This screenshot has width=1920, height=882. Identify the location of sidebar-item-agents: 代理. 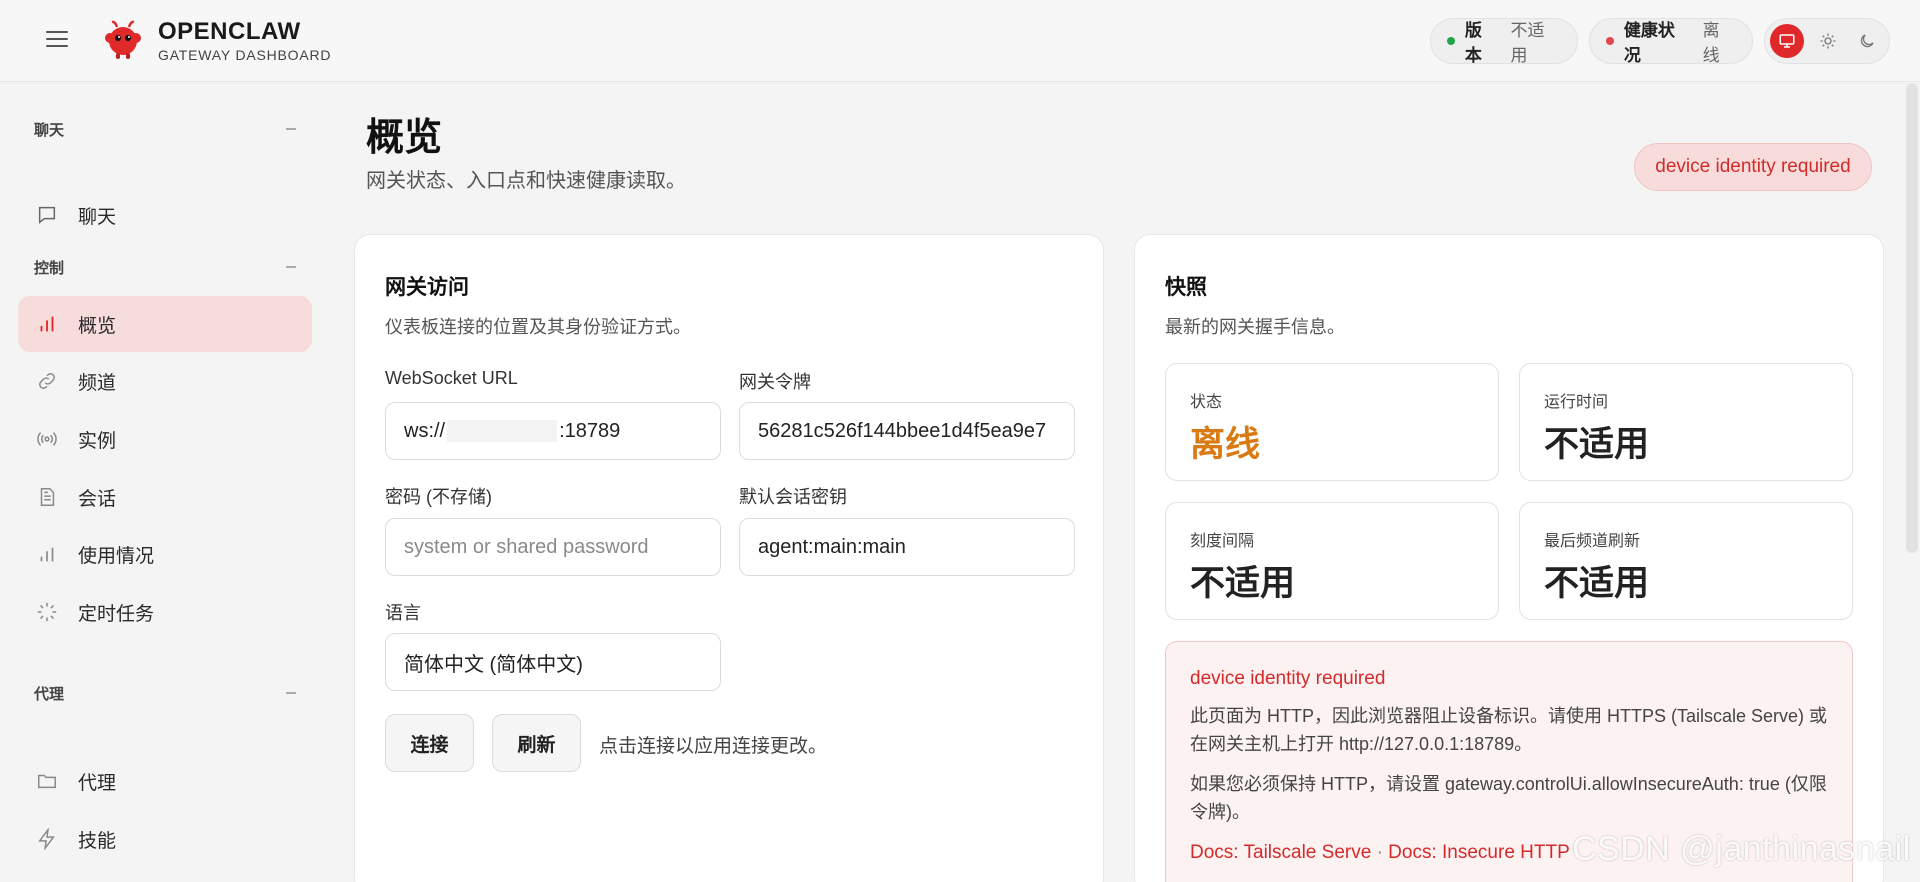
(165, 781).